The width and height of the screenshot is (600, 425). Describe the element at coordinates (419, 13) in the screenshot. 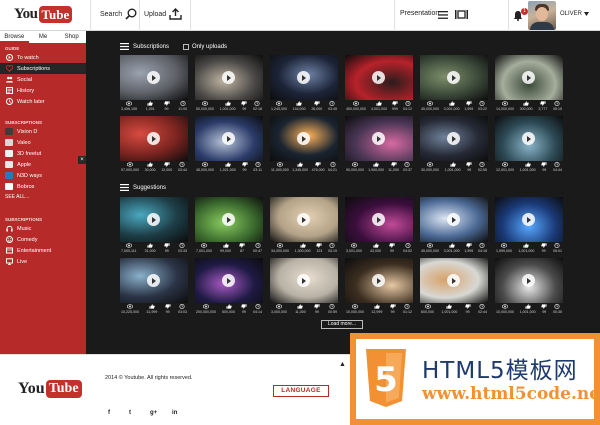

I see `presentation-toggle: Presentation` at that location.